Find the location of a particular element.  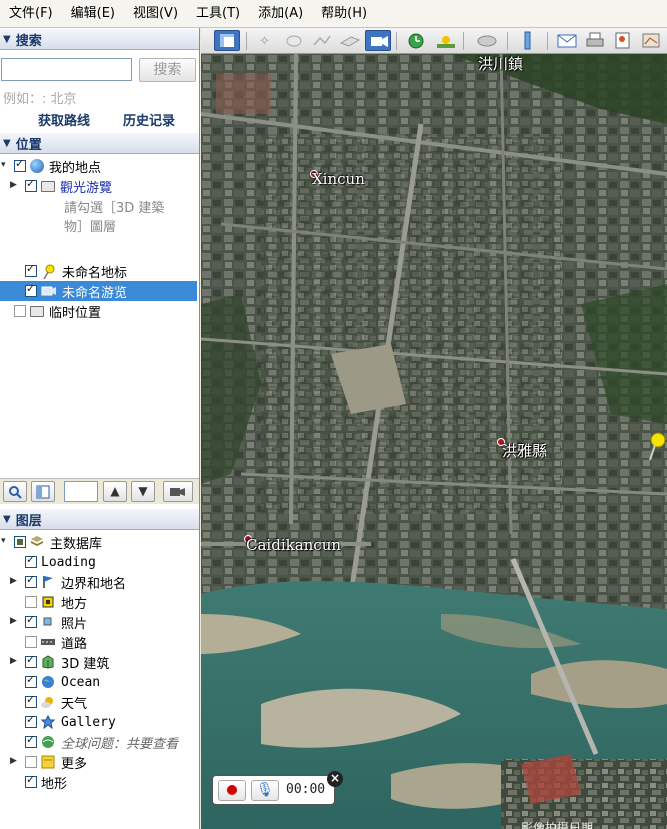

search-header: ▼ 搜索 is located at coordinates (99, 39).